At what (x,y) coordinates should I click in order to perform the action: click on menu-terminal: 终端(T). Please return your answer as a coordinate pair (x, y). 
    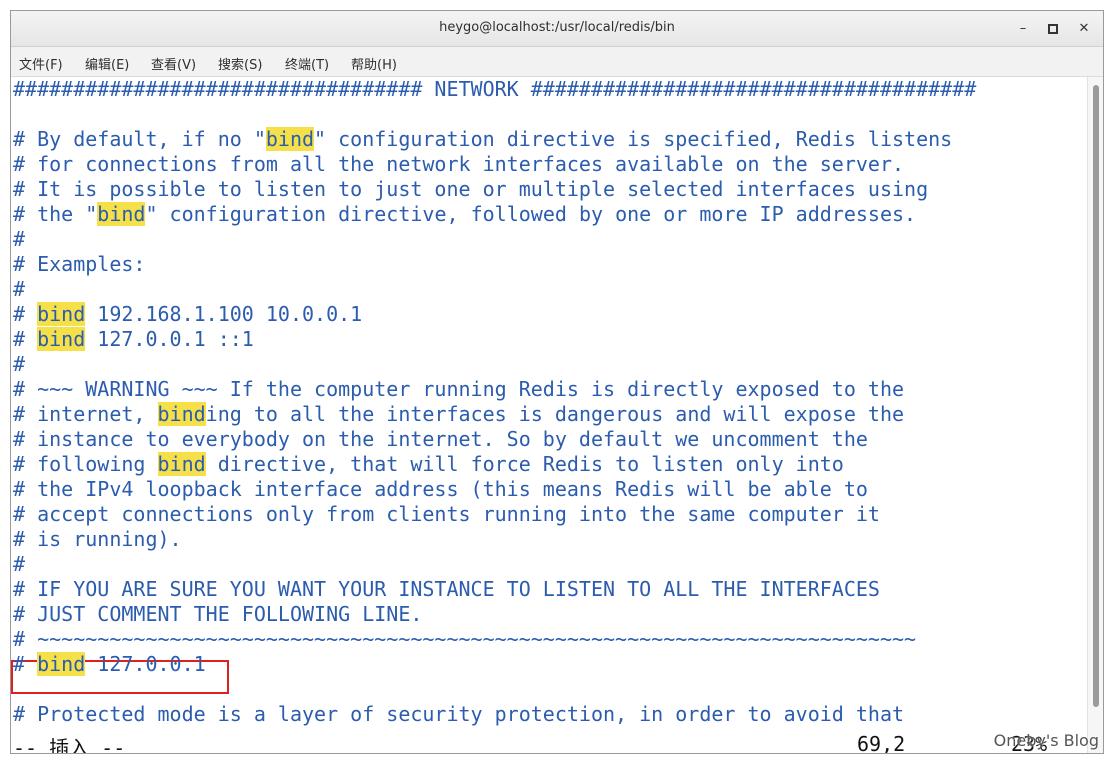
    Looking at the image, I should click on (307, 63).